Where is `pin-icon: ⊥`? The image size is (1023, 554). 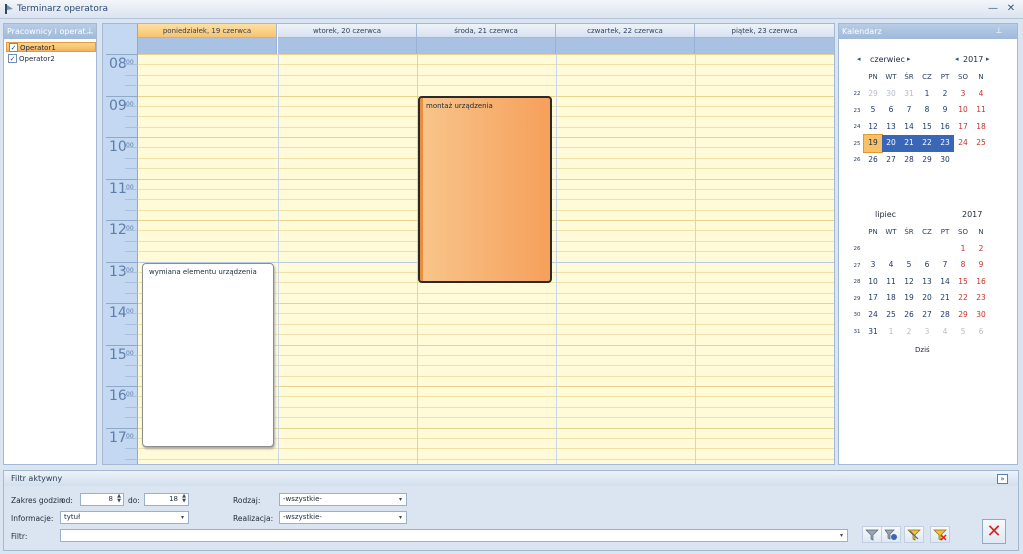
pin-icon: ⊥ is located at coordinates (90, 31).